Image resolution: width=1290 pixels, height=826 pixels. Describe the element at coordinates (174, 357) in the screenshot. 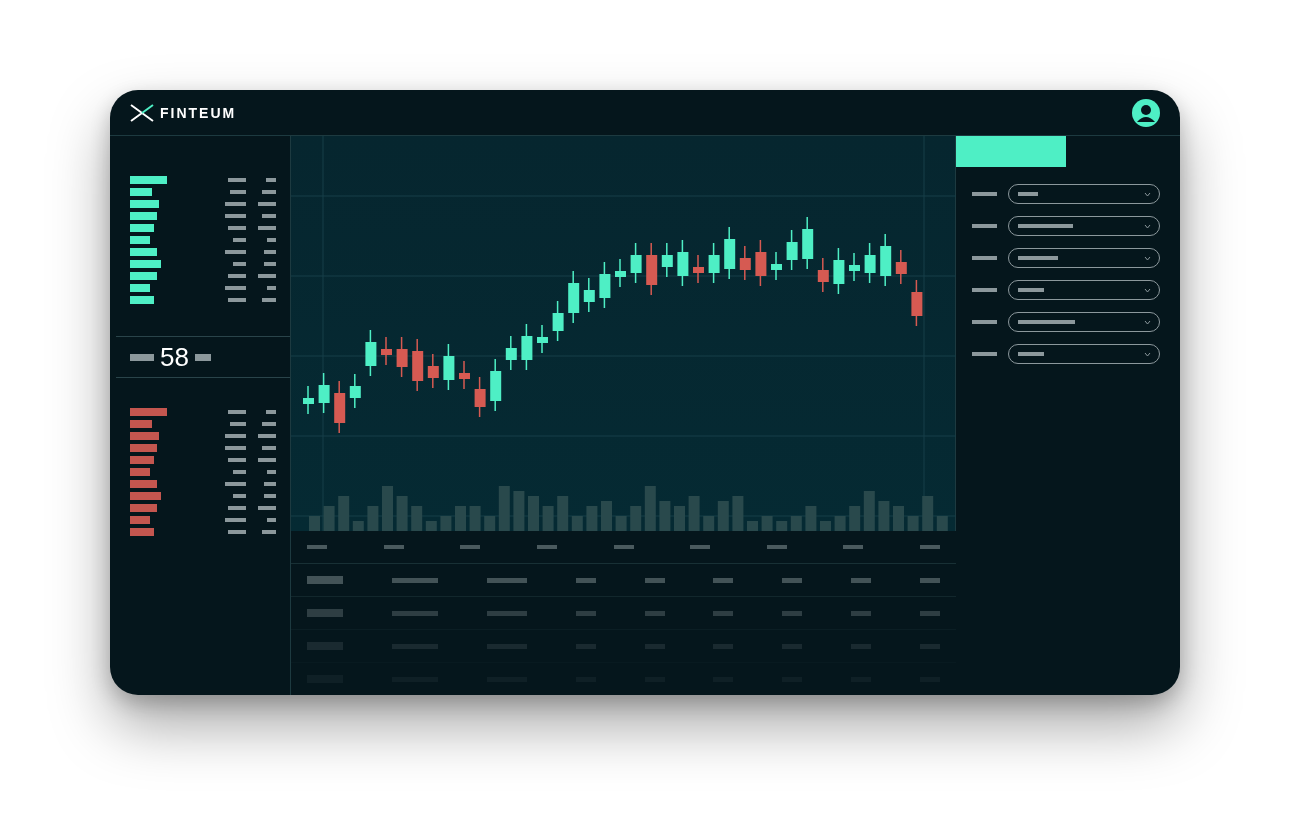

I see `mid-price: 58` at that location.